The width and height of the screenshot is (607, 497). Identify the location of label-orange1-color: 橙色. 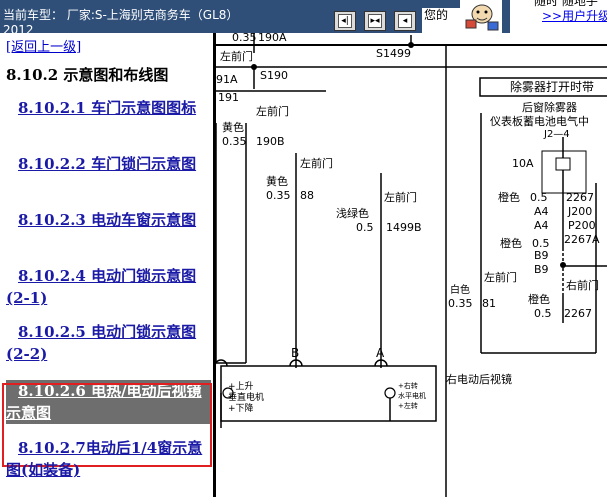
(509, 197).